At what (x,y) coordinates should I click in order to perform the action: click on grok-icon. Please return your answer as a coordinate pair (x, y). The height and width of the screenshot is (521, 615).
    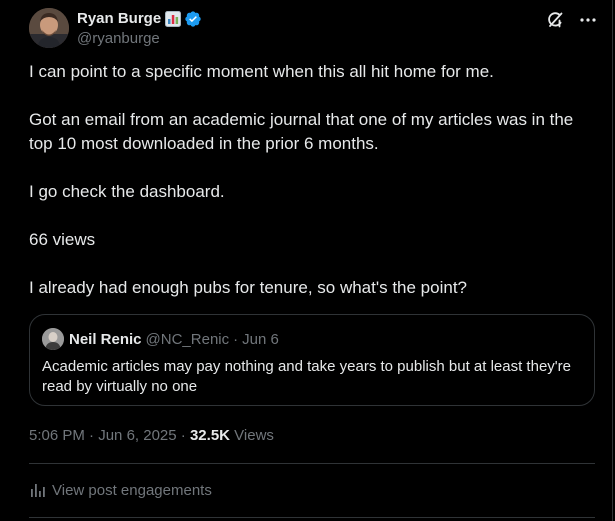
    Looking at the image, I should click on (555, 20).